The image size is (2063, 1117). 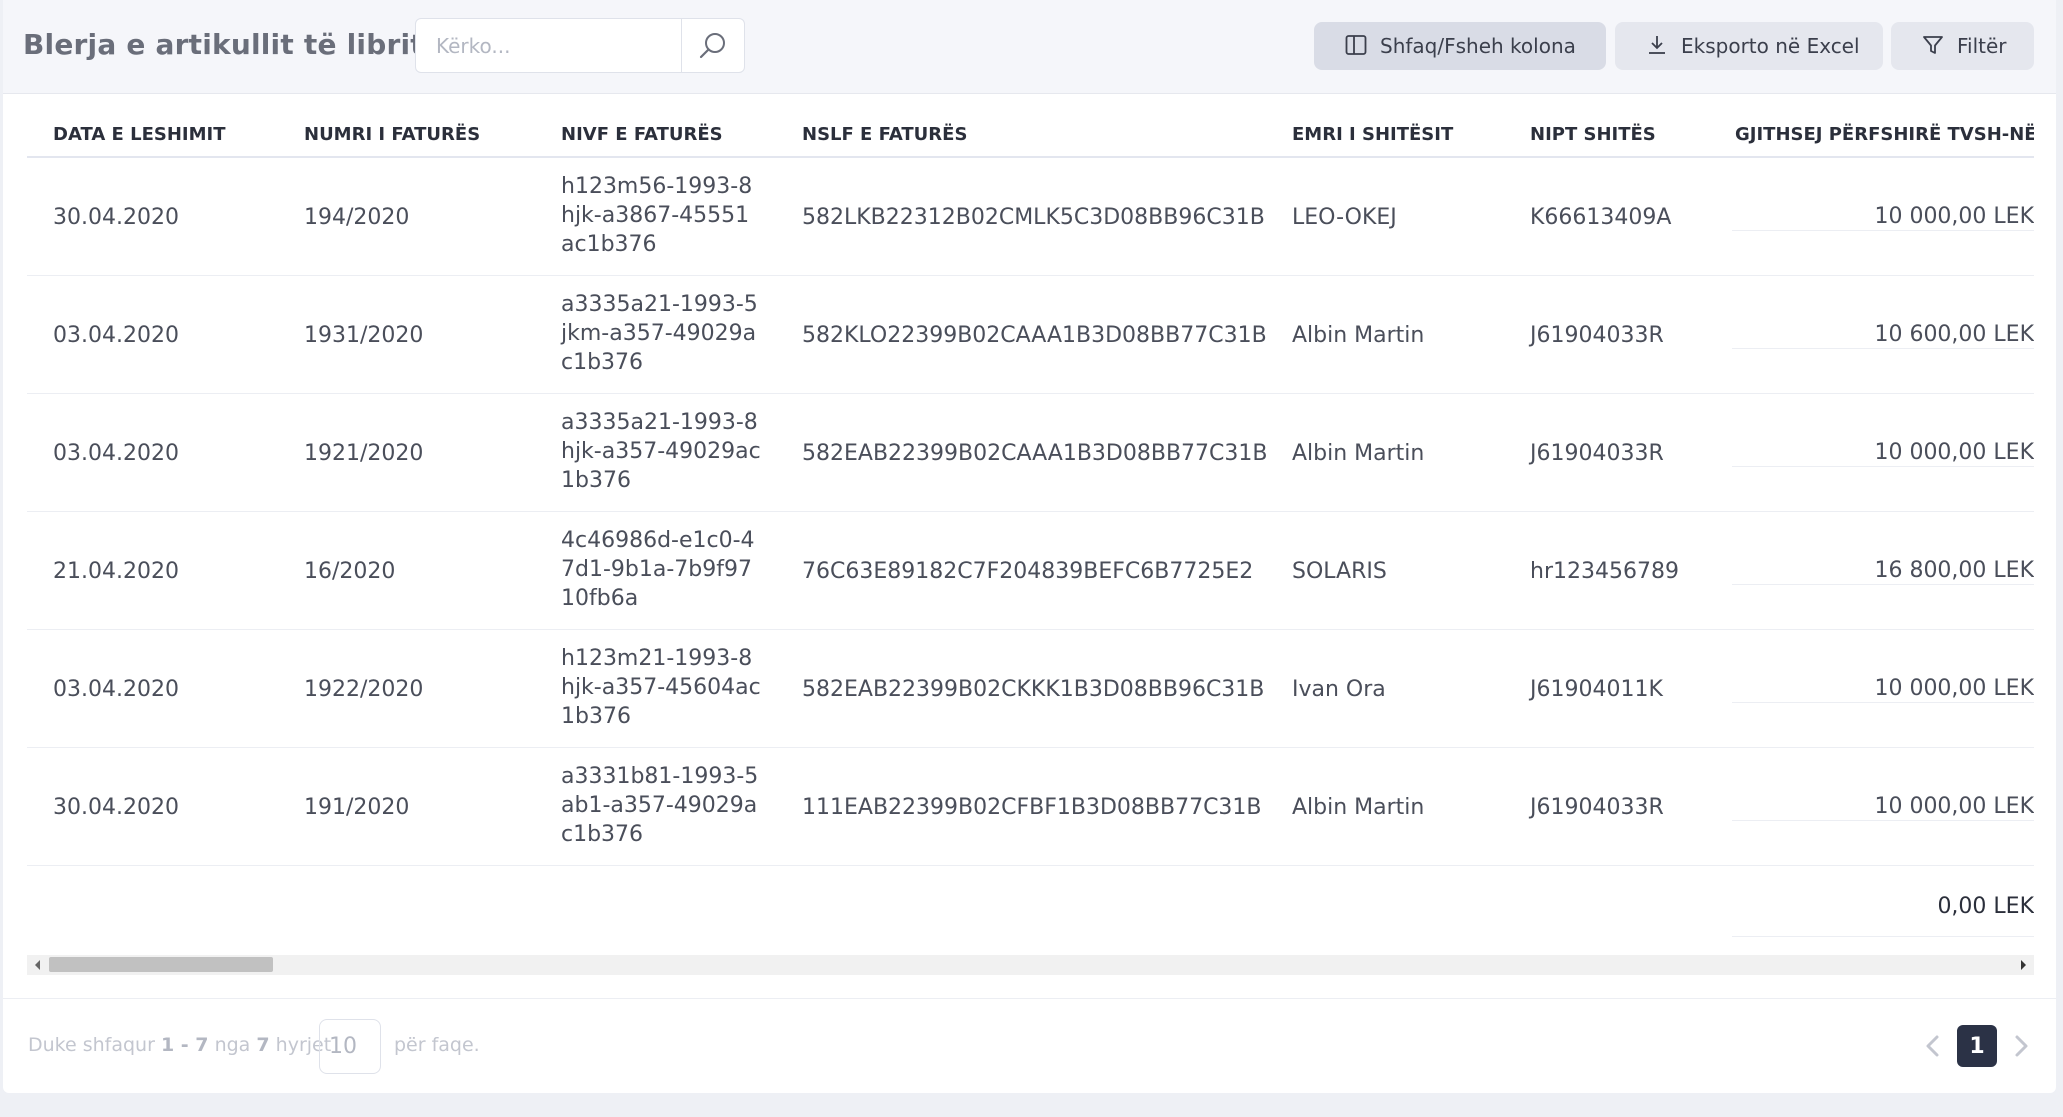 What do you see at coordinates (1372, 134) in the screenshot?
I see `col-seller-name: EMRI I SHITËSIT` at bounding box center [1372, 134].